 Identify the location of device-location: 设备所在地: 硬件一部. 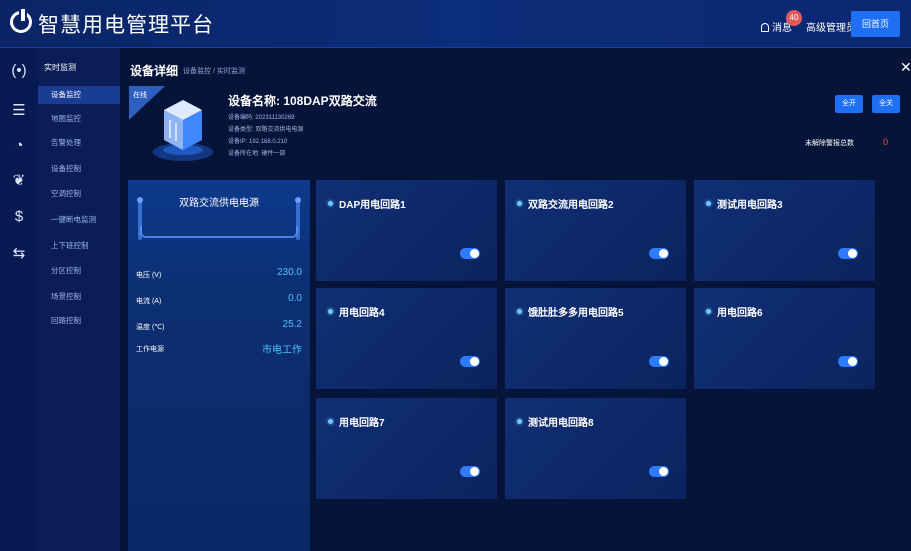
(257, 154).